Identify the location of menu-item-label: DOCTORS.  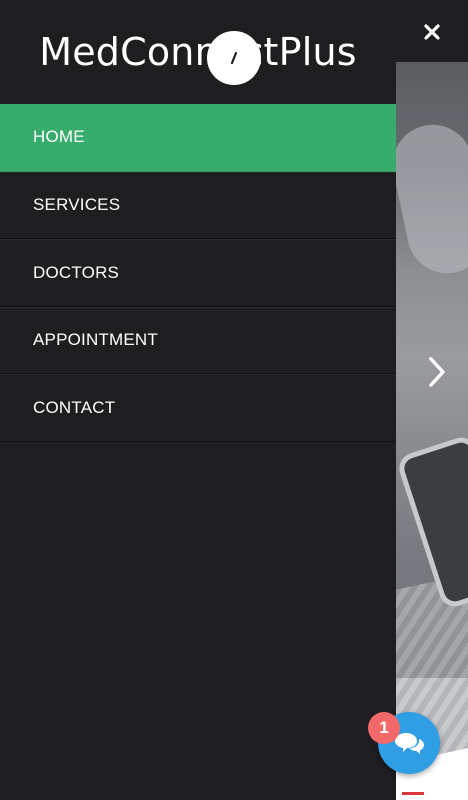
(76, 272).